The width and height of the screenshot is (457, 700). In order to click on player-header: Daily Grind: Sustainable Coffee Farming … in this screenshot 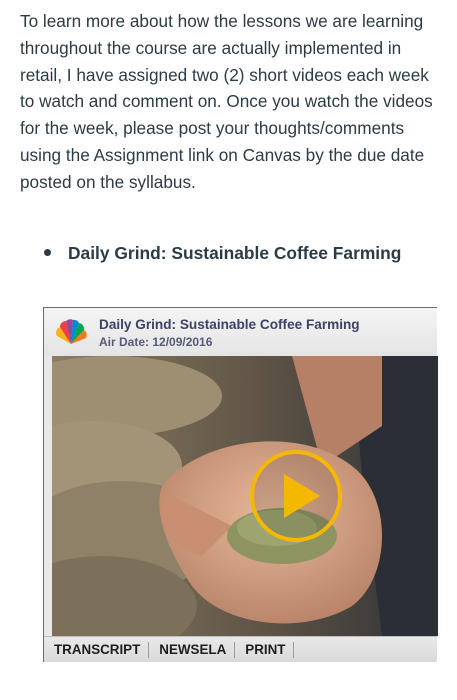, I will do `click(240, 332)`.